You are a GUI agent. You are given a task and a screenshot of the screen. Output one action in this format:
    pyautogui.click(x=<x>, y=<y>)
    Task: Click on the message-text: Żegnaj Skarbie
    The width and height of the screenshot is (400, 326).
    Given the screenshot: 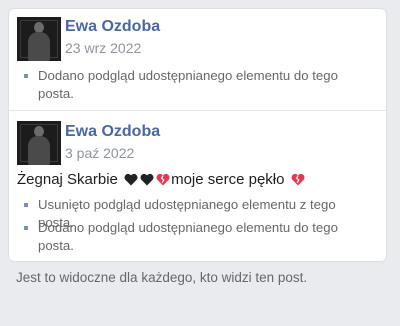 What is the action you would take?
    pyautogui.click(x=67, y=179)
    